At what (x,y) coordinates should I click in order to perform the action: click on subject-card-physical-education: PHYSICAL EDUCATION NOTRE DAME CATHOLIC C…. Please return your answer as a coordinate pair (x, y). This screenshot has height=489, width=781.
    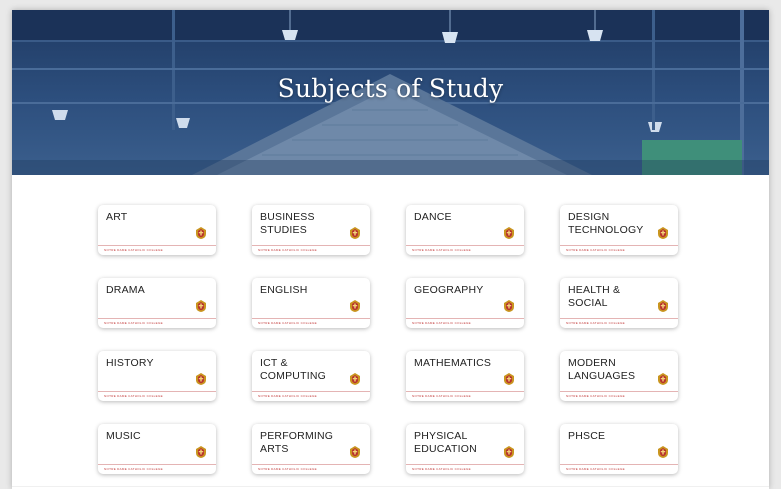
    Looking at the image, I should click on (465, 449).